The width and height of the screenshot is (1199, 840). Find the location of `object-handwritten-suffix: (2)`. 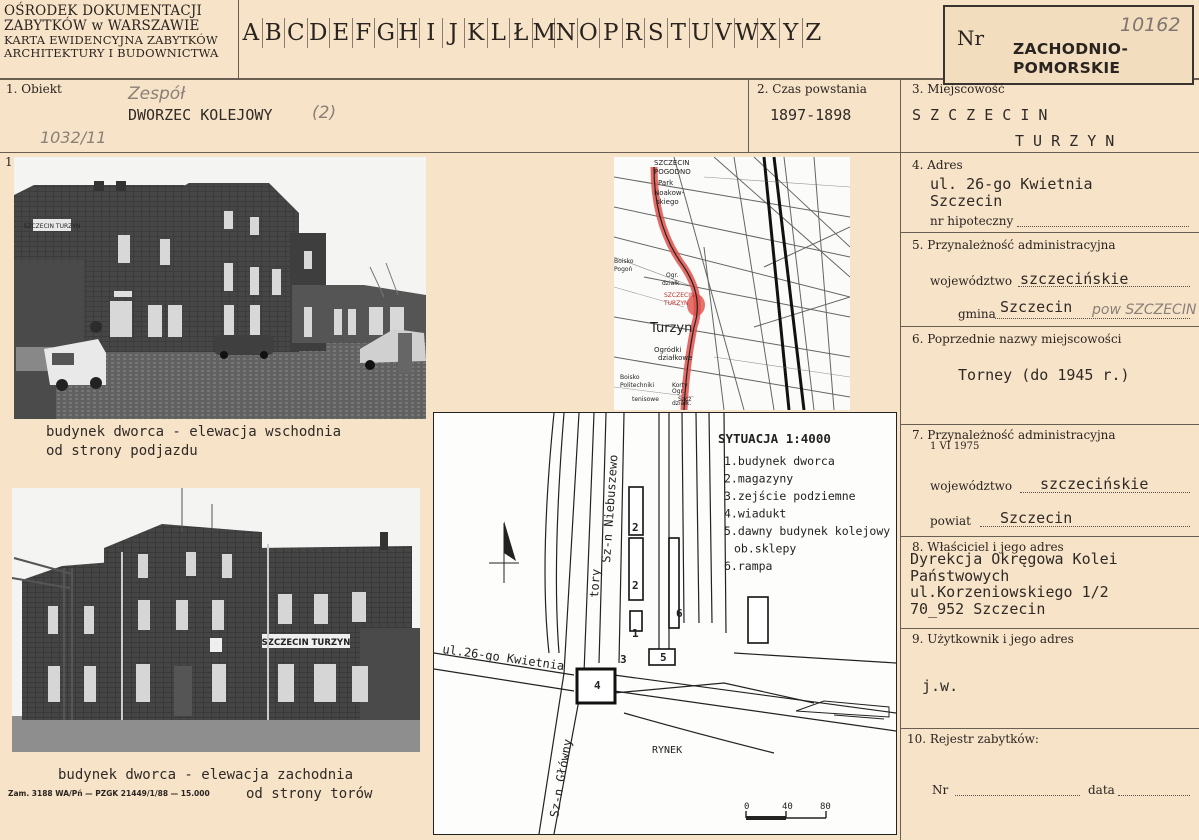

object-handwritten-suffix: (2) is located at coordinates (324, 113).